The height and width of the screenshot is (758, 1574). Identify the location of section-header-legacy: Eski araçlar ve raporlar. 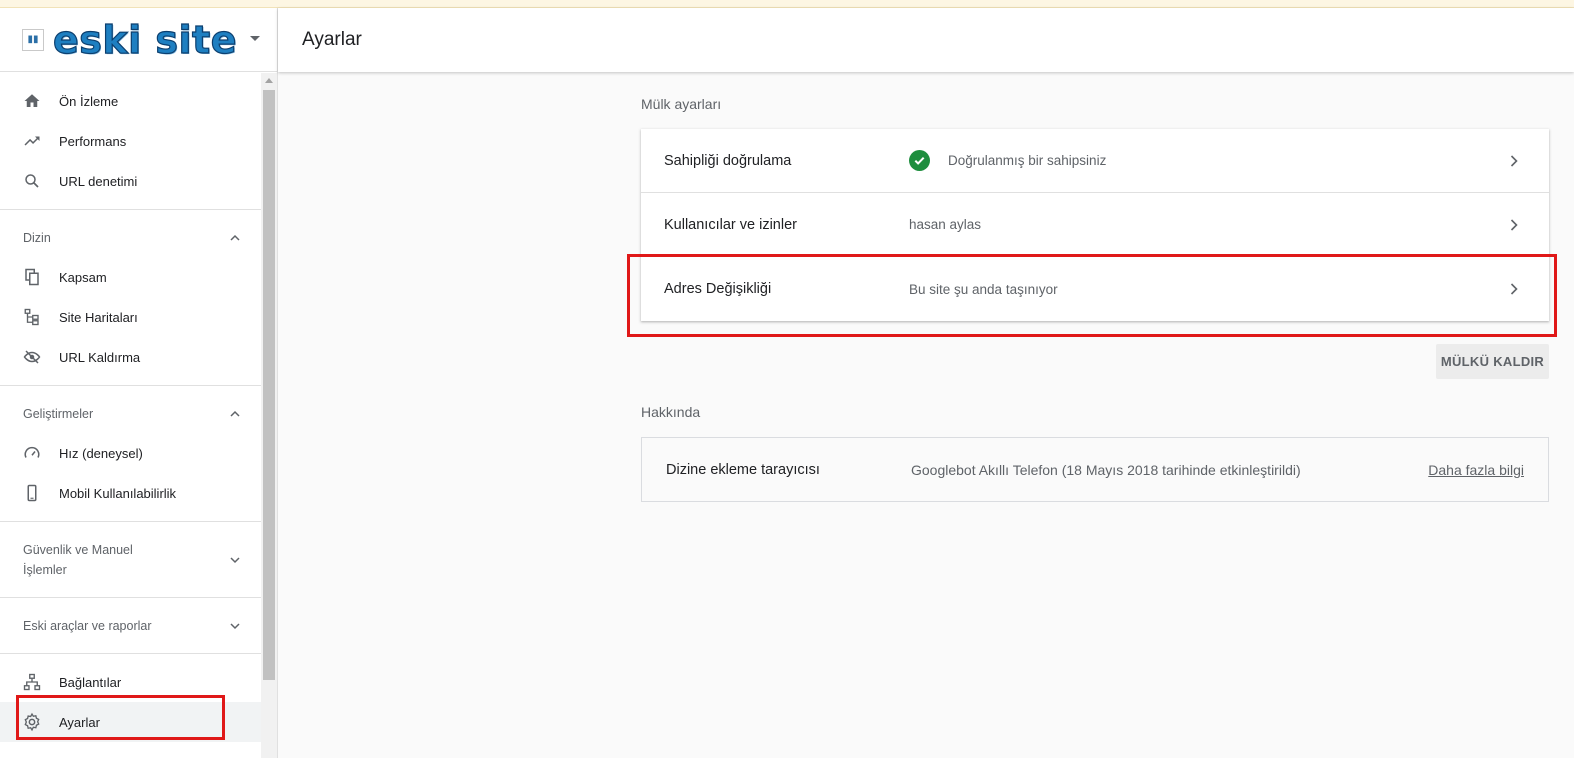
(130, 625).